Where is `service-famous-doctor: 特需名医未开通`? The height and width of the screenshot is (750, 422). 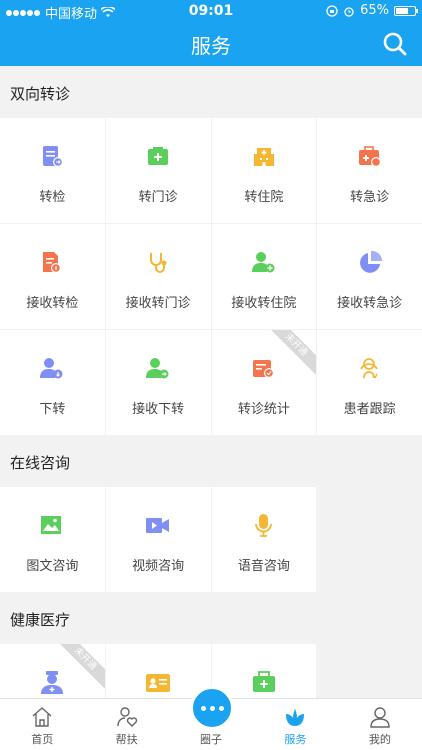 service-famous-doctor: 特需名医未开通 is located at coordinates (52, 671).